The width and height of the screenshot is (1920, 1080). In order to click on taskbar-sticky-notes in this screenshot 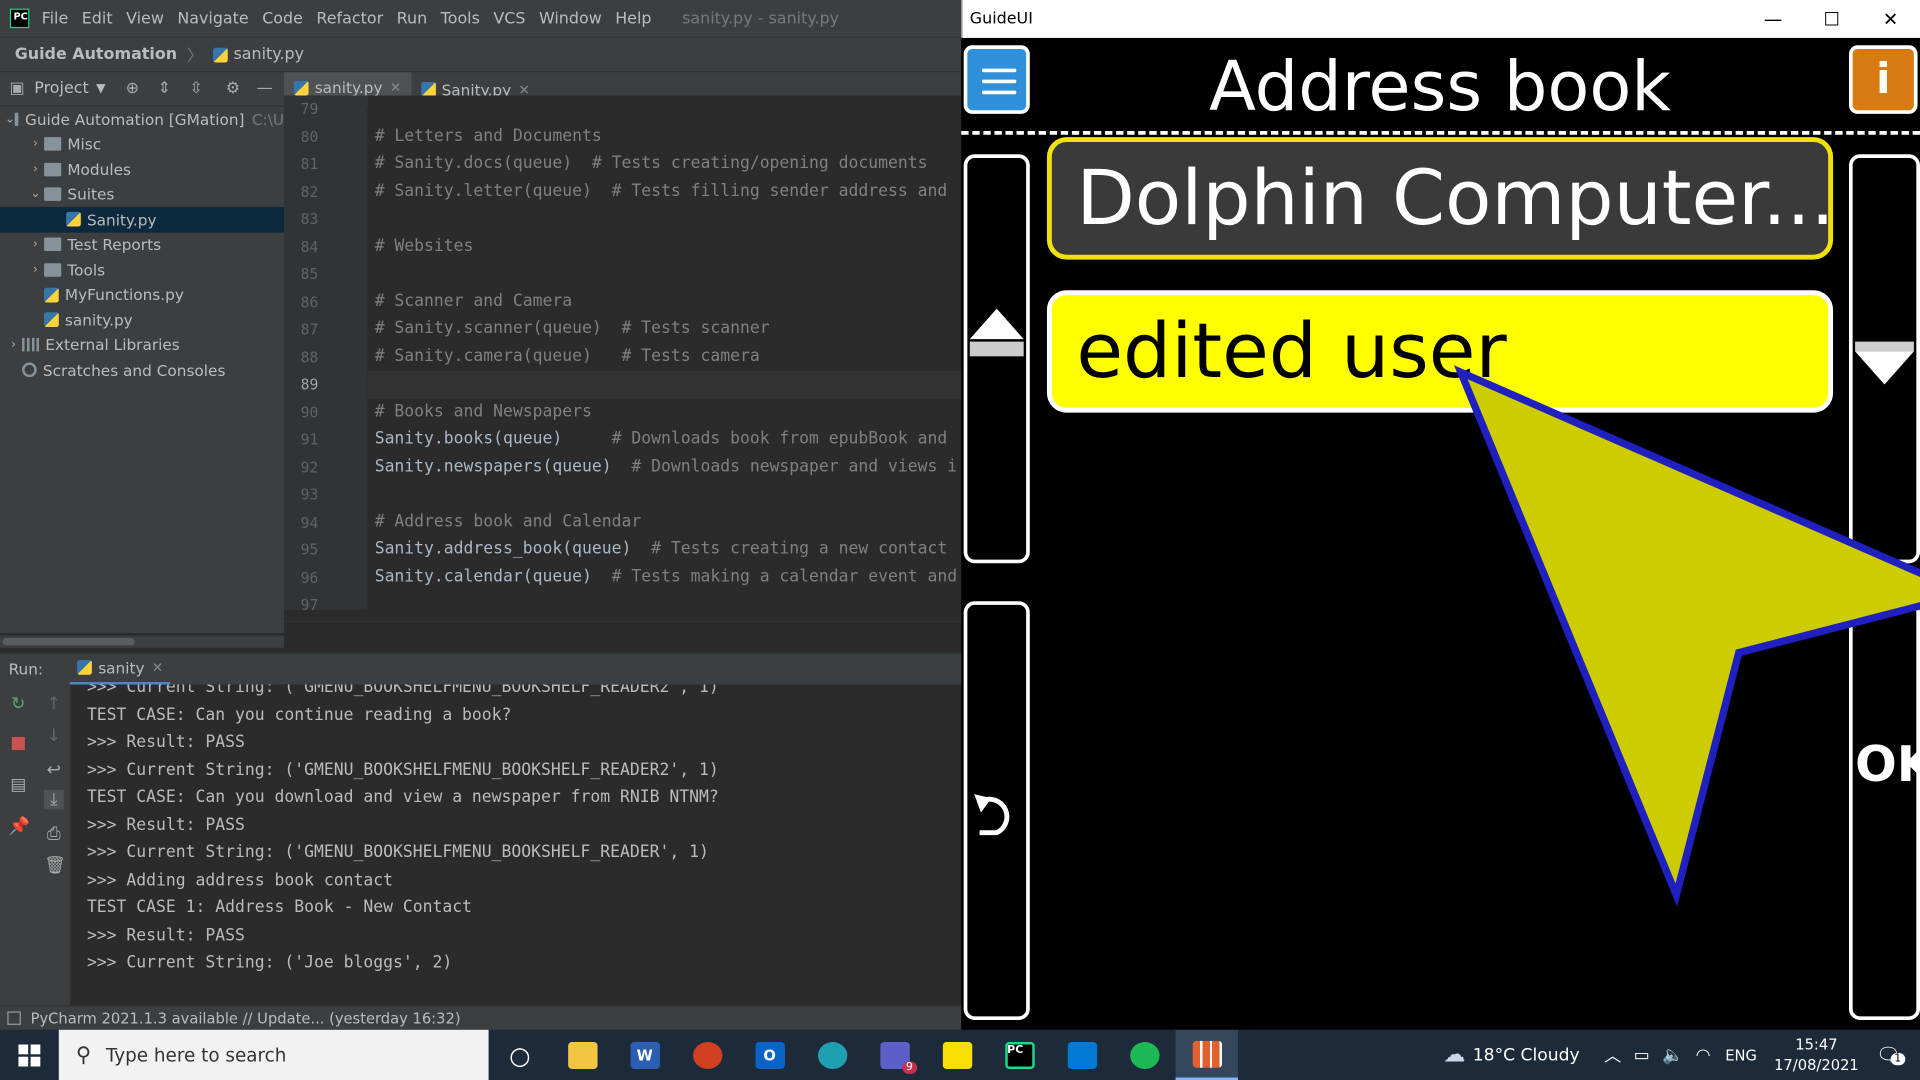, I will do `click(957, 1055)`.